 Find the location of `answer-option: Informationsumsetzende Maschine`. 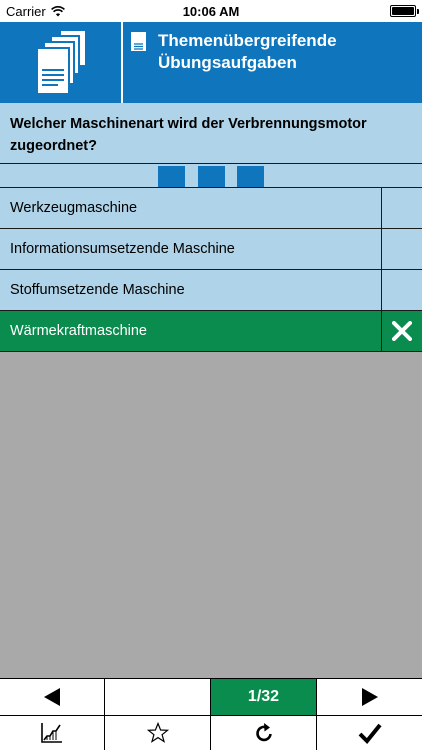

answer-option: Informationsumsetzende Maschine is located at coordinates (211, 249).